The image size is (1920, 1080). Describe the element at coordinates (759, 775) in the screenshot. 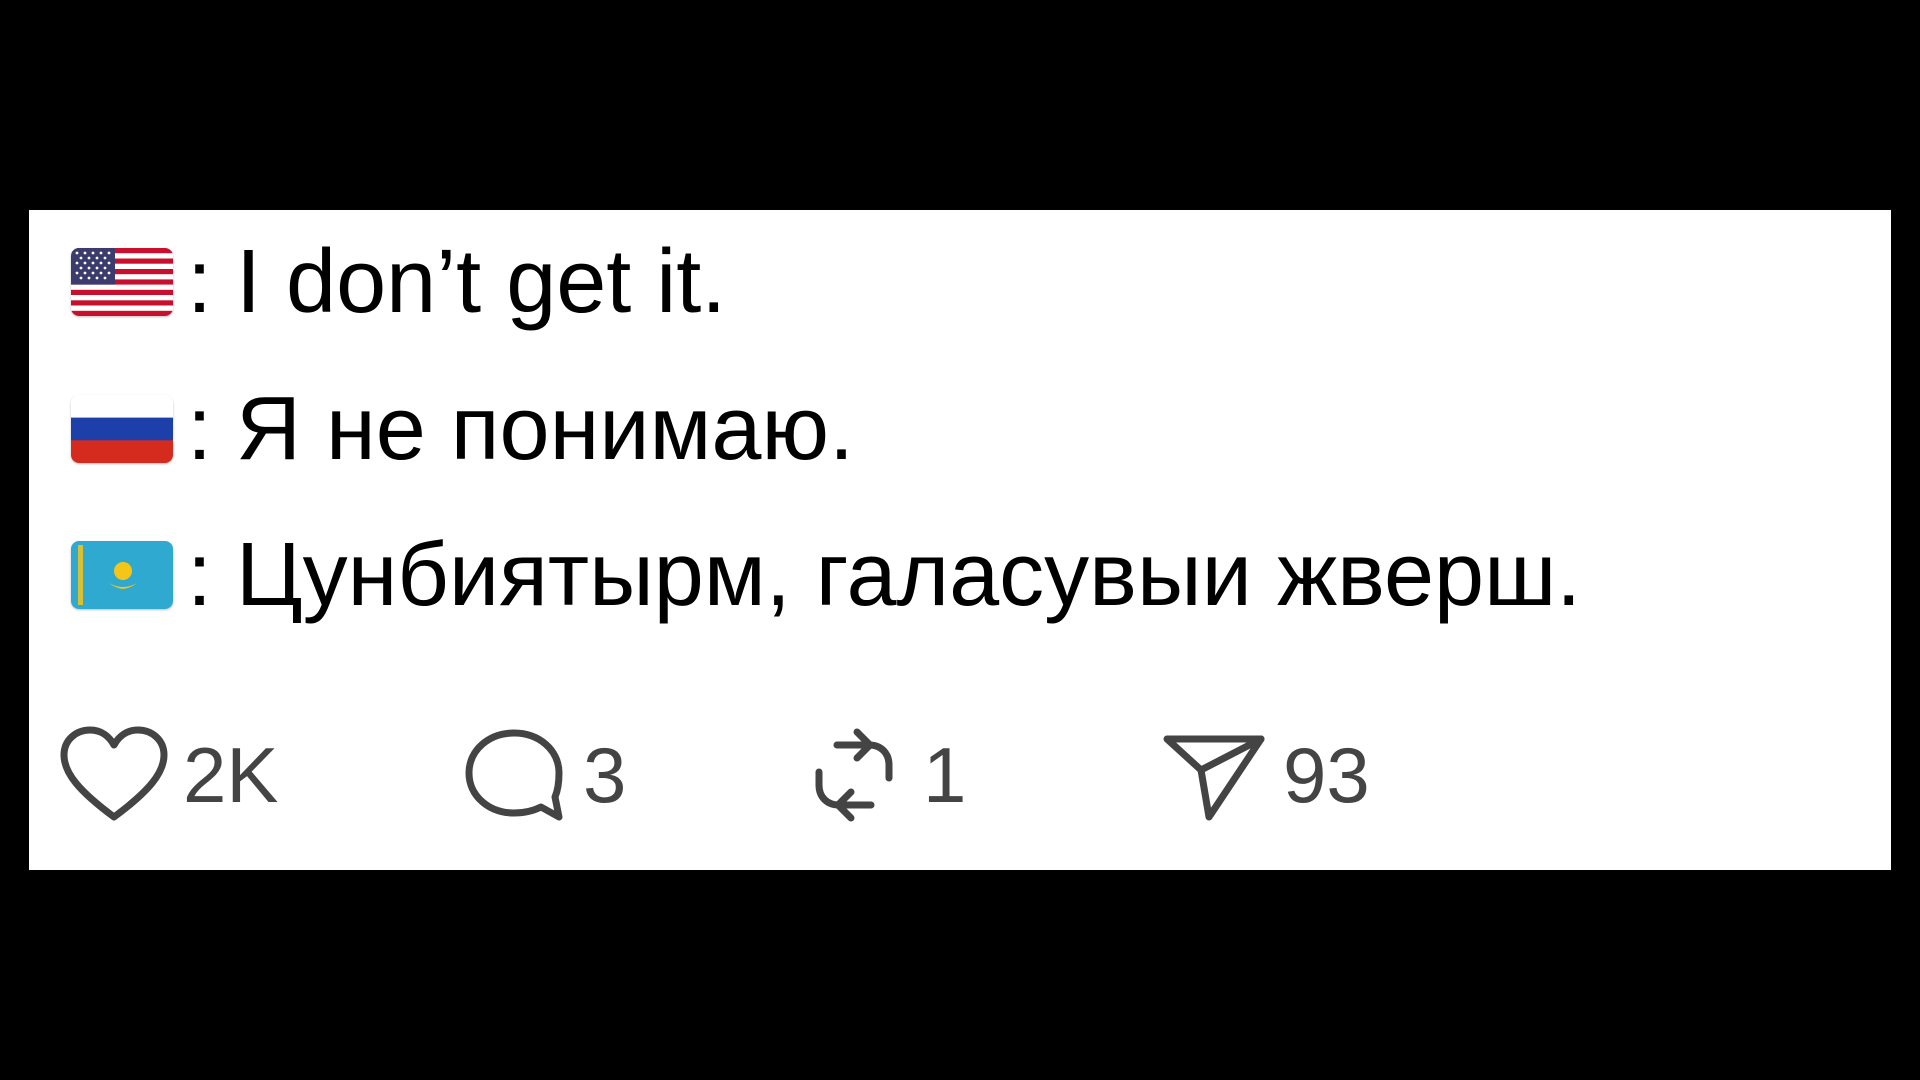

I see `post-action-bar: 2K 3 1 93` at that location.